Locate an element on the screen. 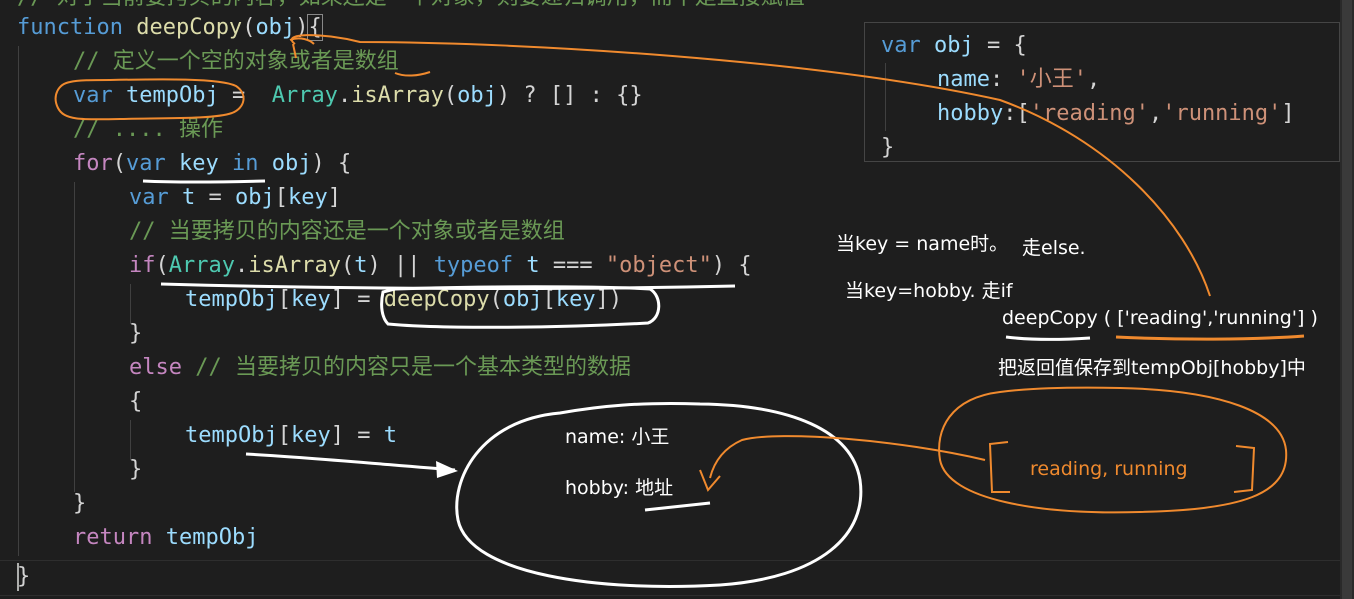 The height and width of the screenshot is (599, 1354). array-box-label: reading, running is located at coordinates (1109, 469).